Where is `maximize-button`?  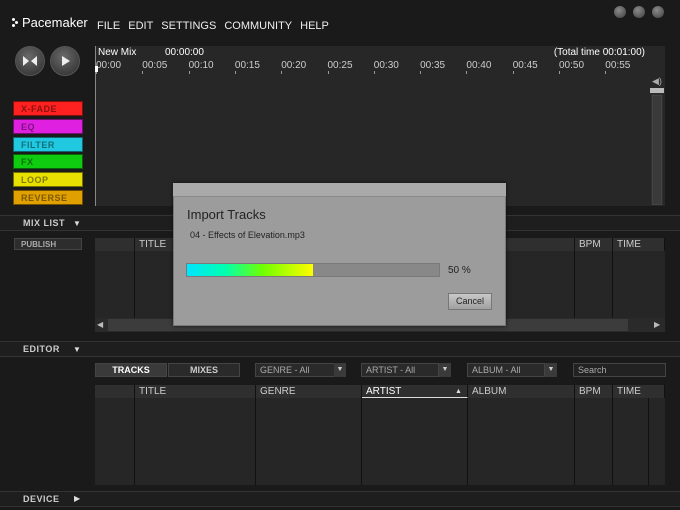
maximize-button is located at coordinates (639, 12).